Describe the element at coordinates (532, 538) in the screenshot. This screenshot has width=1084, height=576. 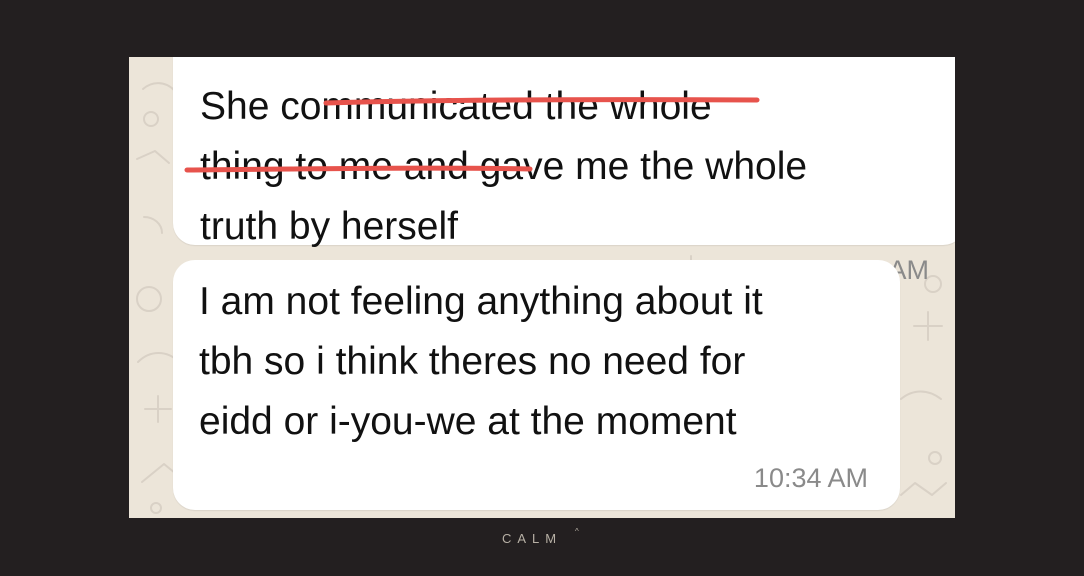
I see `calm-logo-text: CALM` at that location.